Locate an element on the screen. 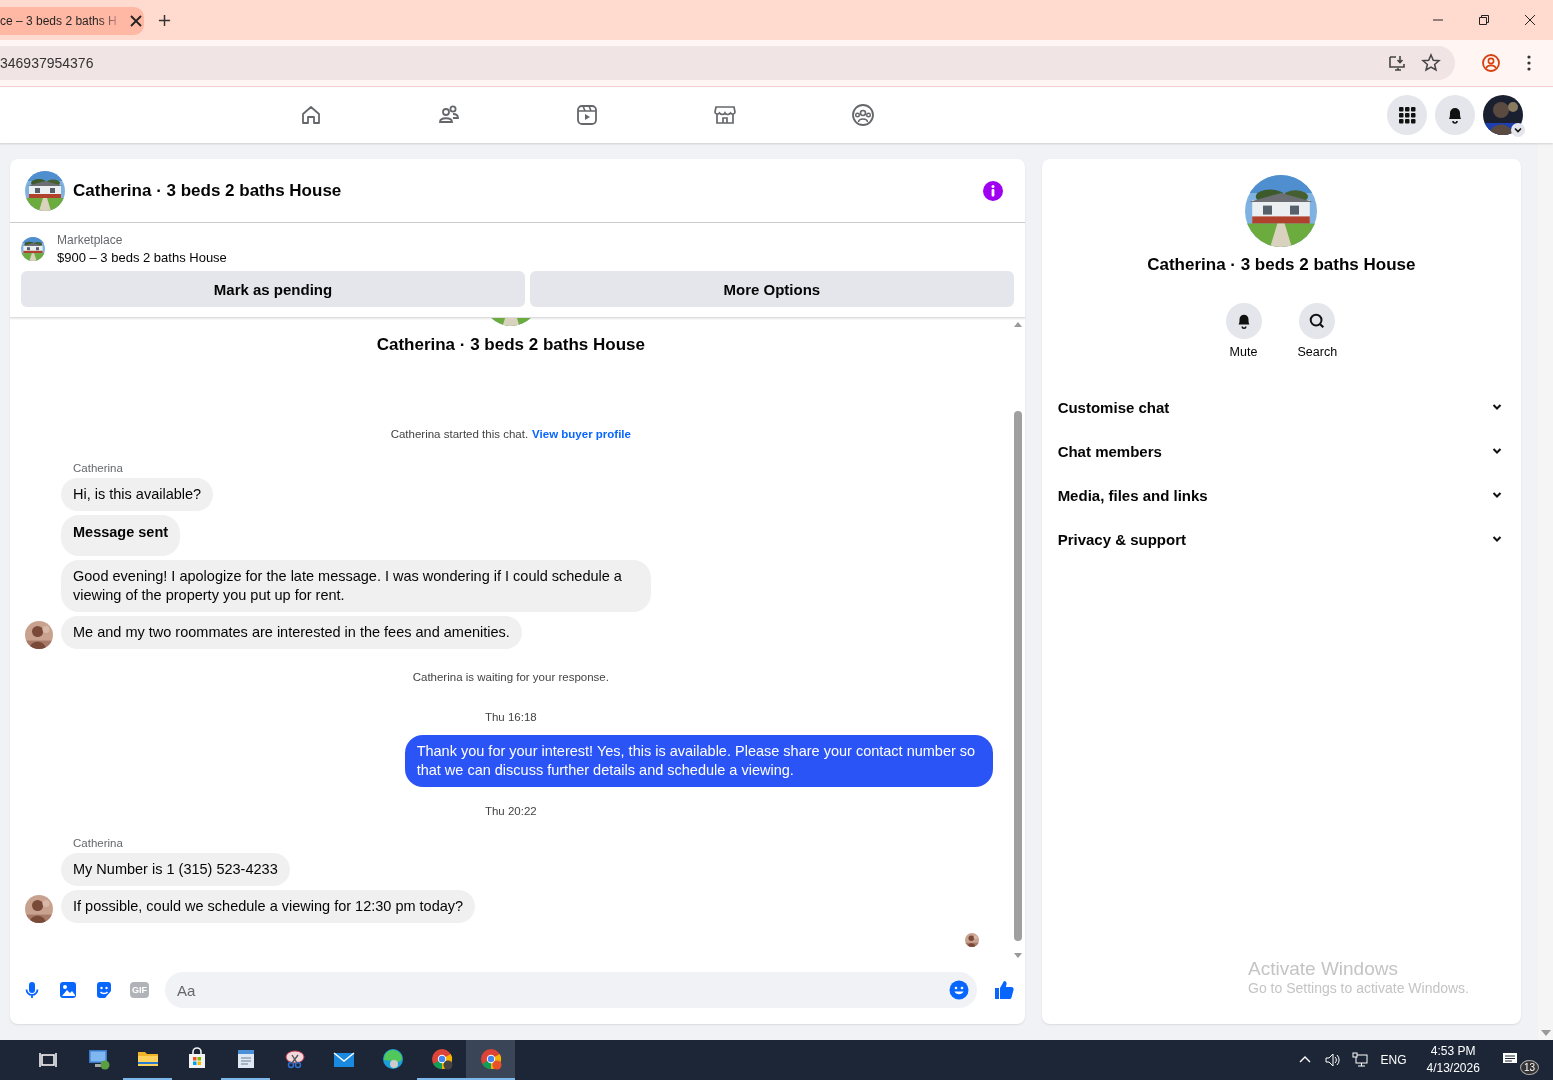 This screenshot has height=1080, width=1553. install-icon is located at coordinates (1397, 63).